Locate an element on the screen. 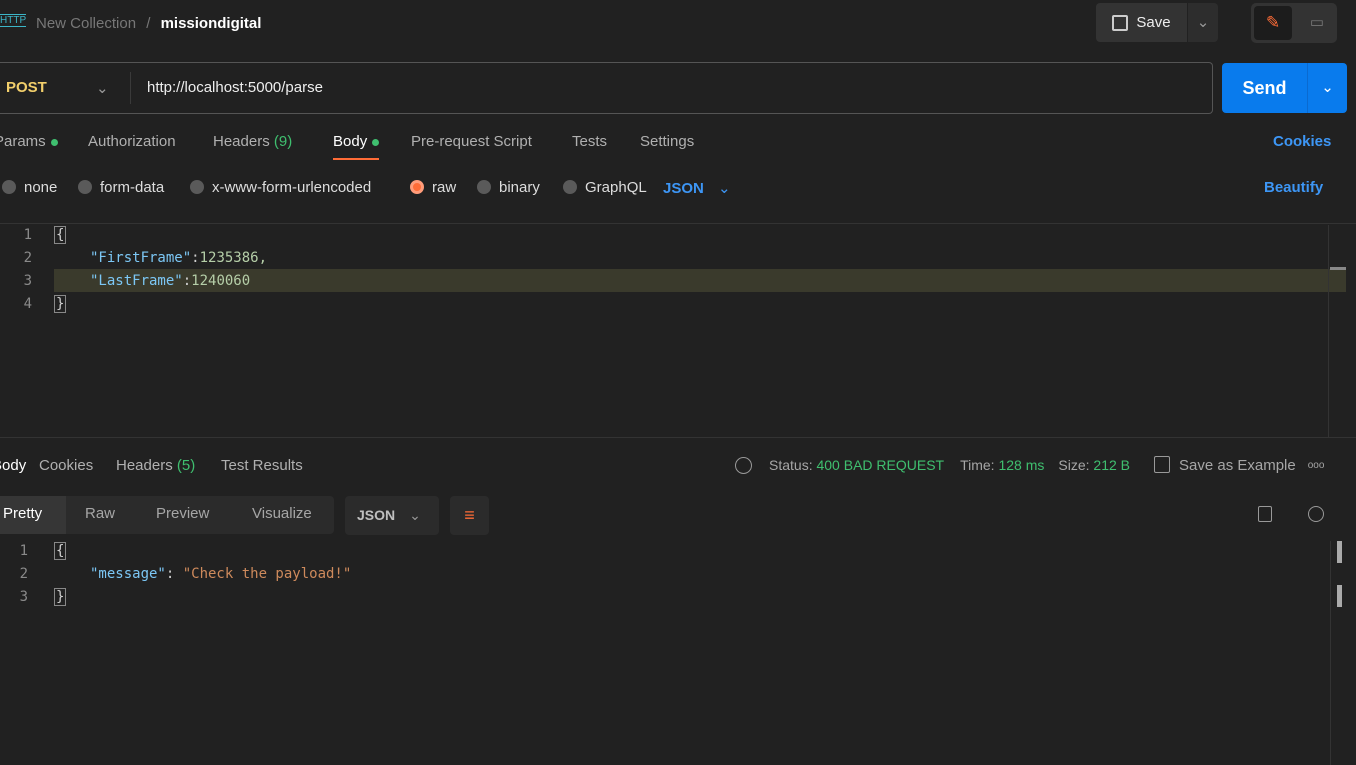  tab-body: Body is located at coordinates (356, 146).